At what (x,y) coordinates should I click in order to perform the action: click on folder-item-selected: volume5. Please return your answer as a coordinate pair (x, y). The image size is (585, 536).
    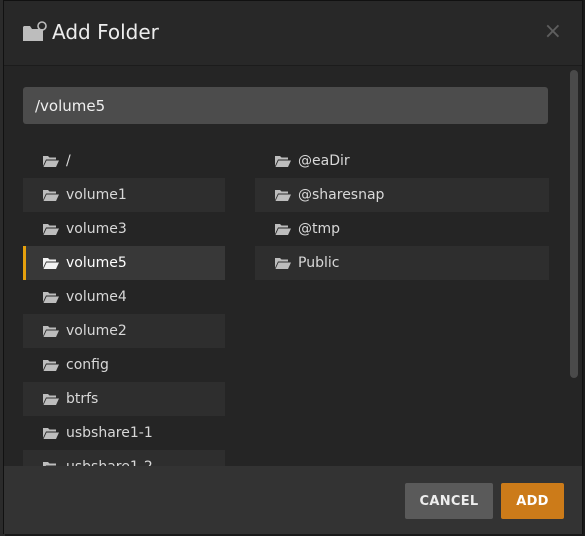
    Looking at the image, I should click on (124, 263).